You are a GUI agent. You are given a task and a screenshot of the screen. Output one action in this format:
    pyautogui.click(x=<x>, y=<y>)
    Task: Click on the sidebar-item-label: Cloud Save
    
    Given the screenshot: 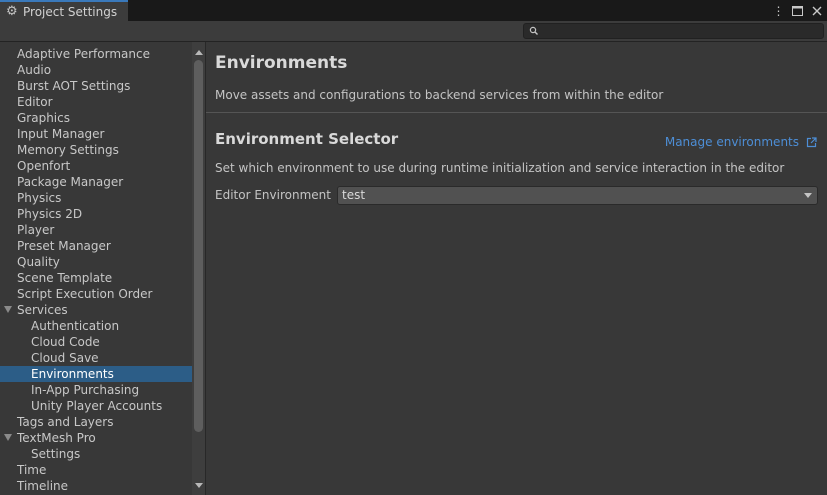 What is the action you would take?
    pyautogui.click(x=65, y=358)
    